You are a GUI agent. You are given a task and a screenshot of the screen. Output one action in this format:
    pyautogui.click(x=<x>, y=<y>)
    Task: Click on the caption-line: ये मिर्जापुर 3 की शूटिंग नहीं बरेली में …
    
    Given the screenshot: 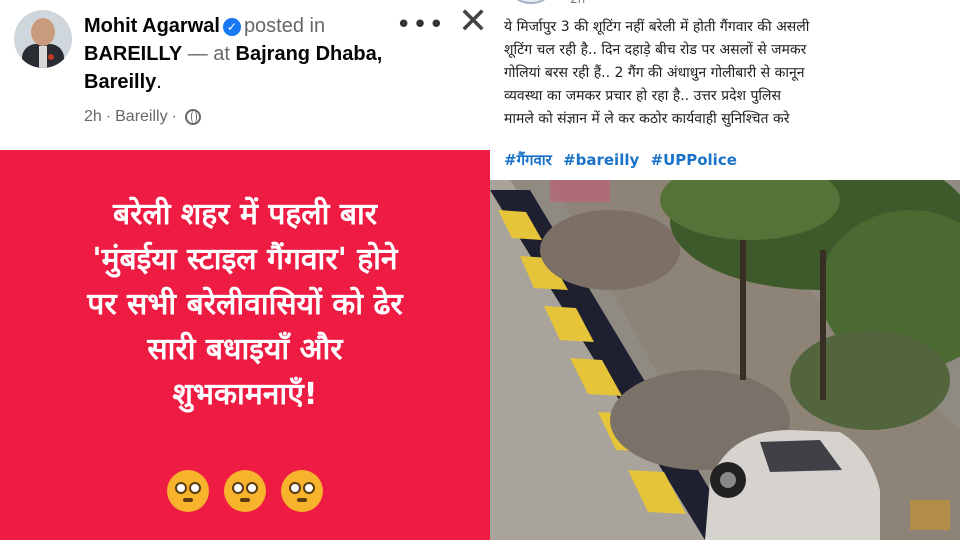 What is the action you would take?
    pyautogui.click(x=657, y=27)
    